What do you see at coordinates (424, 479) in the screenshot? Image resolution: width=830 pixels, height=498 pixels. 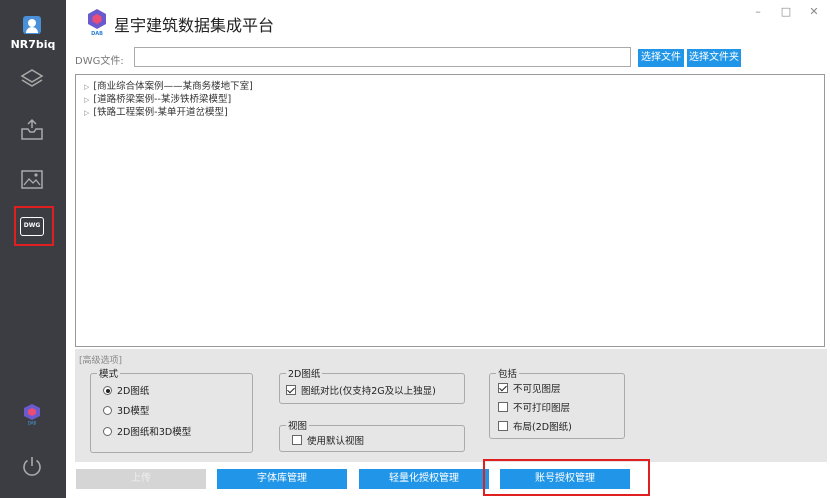 I see `lightweight-auth-manage-button: 轻量化授权管理` at bounding box center [424, 479].